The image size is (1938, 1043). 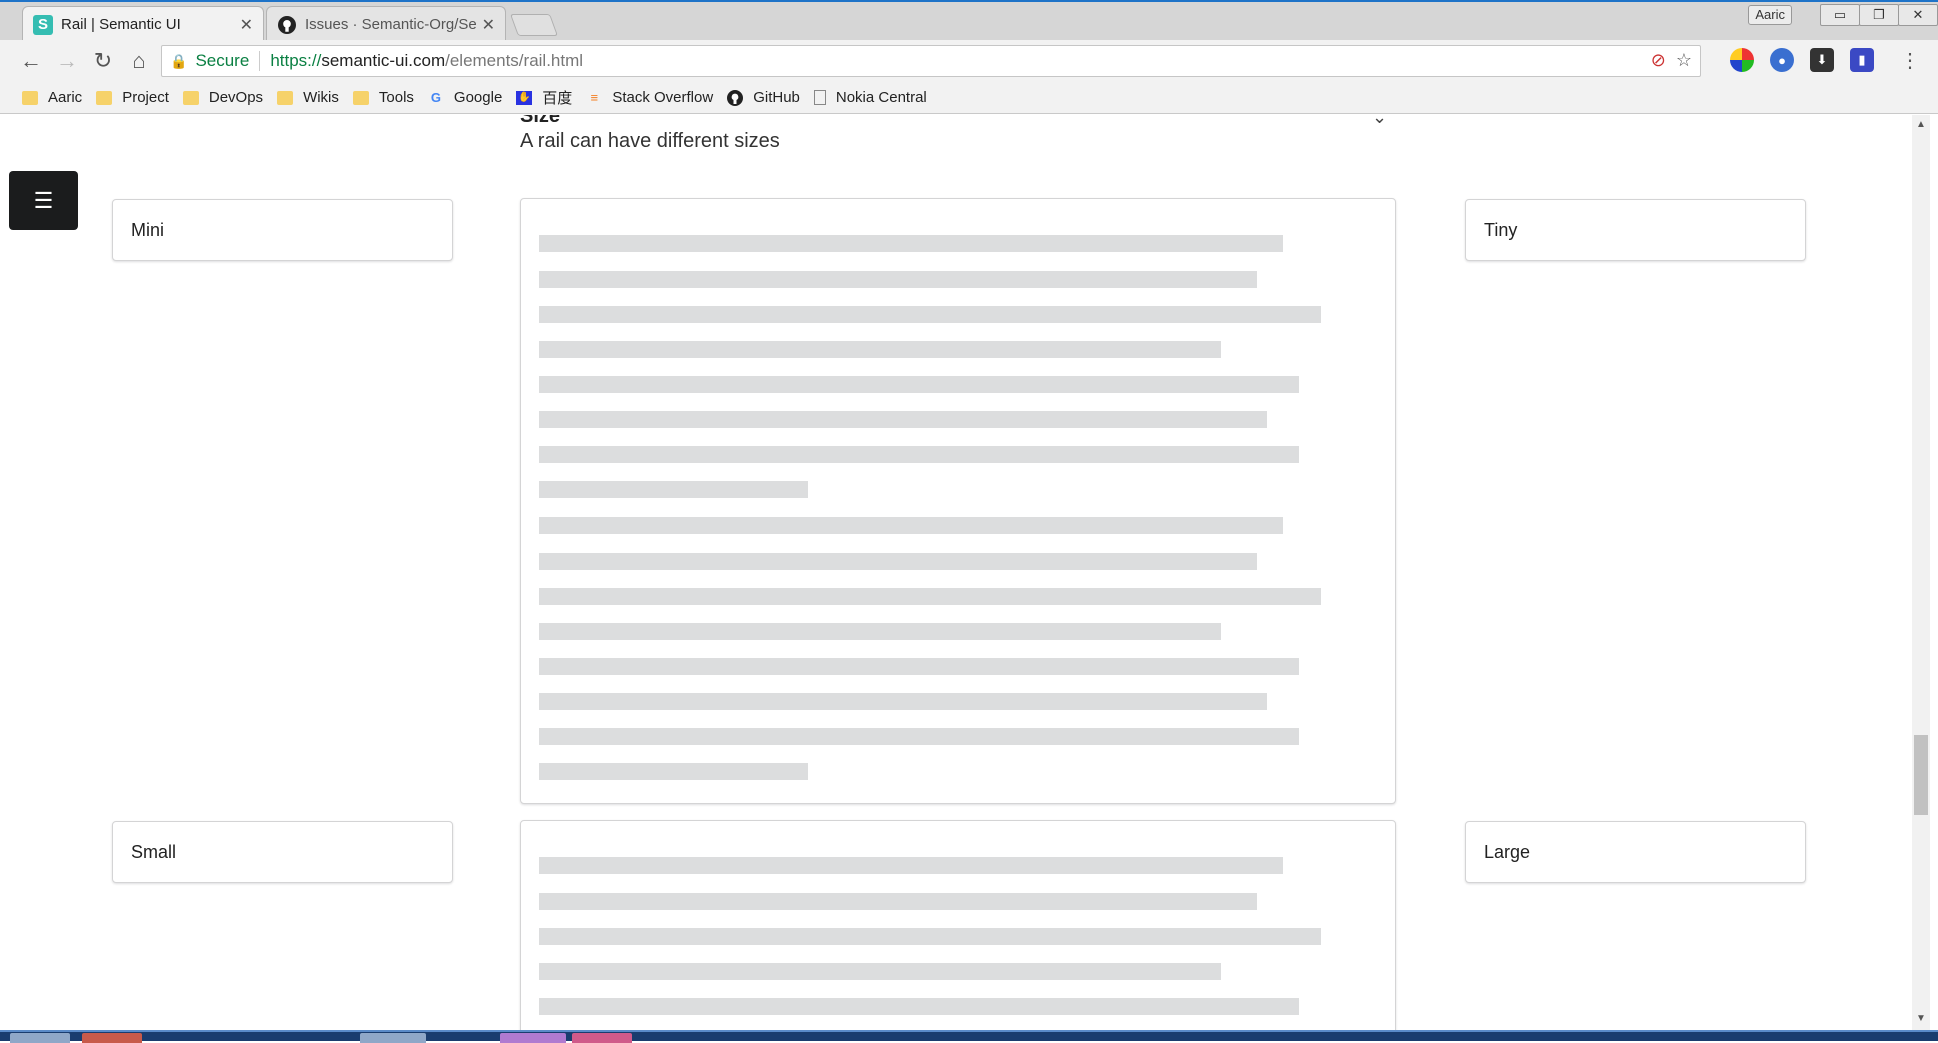 What do you see at coordinates (1635, 852) in the screenshot?
I see `rail-large: Large` at bounding box center [1635, 852].